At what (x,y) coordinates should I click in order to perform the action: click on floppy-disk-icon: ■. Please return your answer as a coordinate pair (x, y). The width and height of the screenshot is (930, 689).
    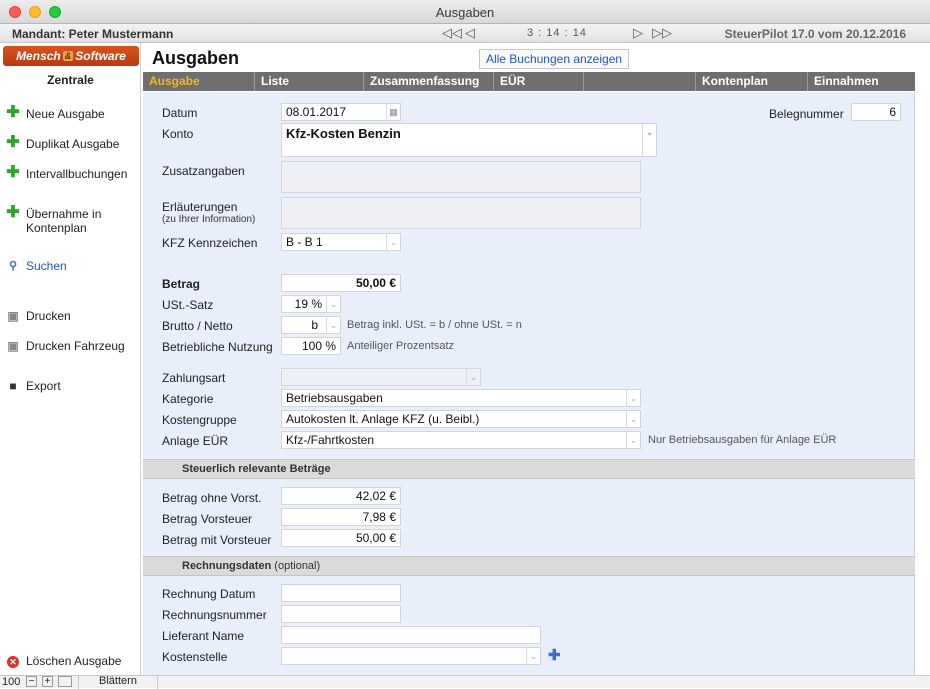
    Looking at the image, I should click on (13, 386).